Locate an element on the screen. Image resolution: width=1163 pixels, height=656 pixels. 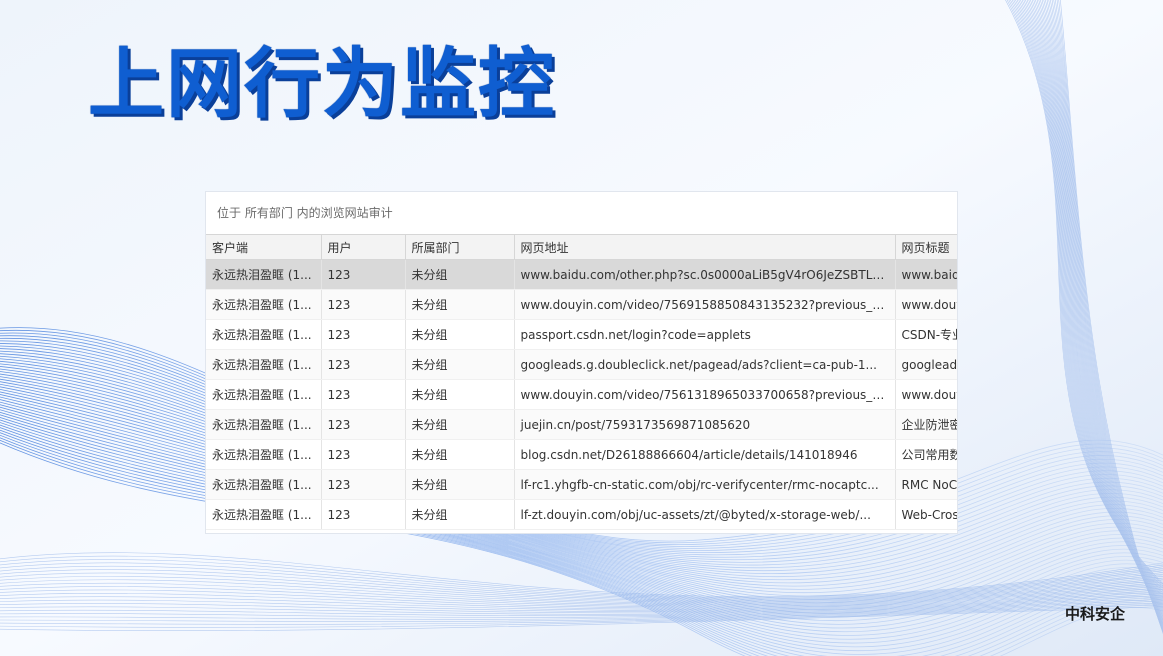
column-header-page-title: 网页标题 is located at coordinates (926, 247).